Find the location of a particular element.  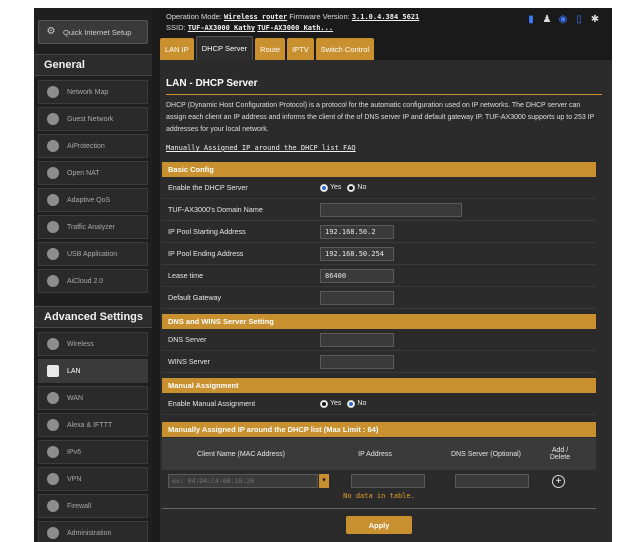

sidebar-item-adaptive-qos: Adaptive QoS is located at coordinates (93, 200).